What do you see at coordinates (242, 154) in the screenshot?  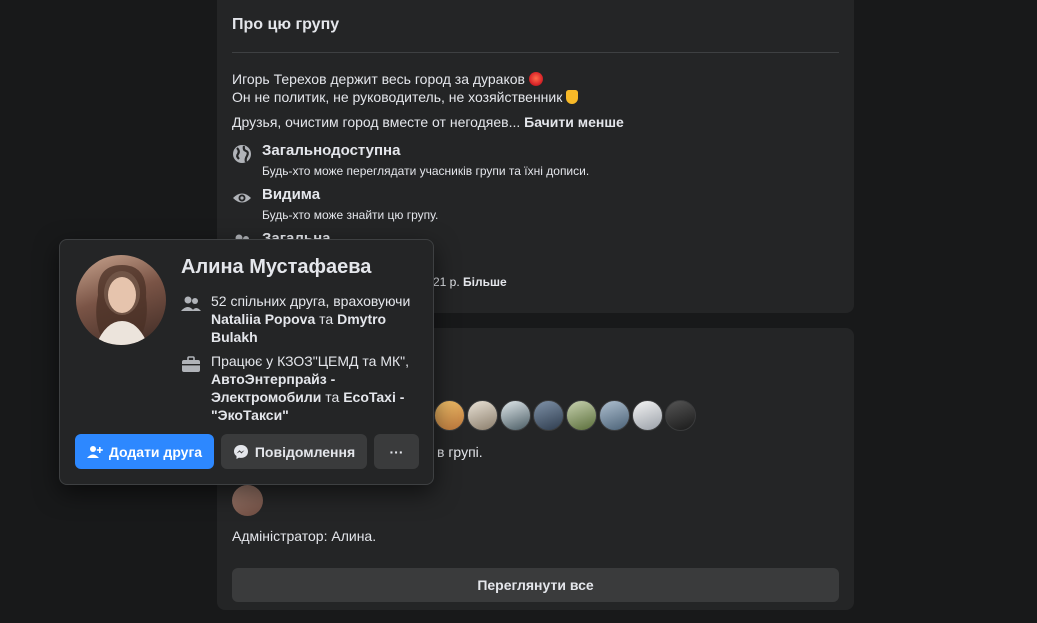 I see `globe-icon` at bounding box center [242, 154].